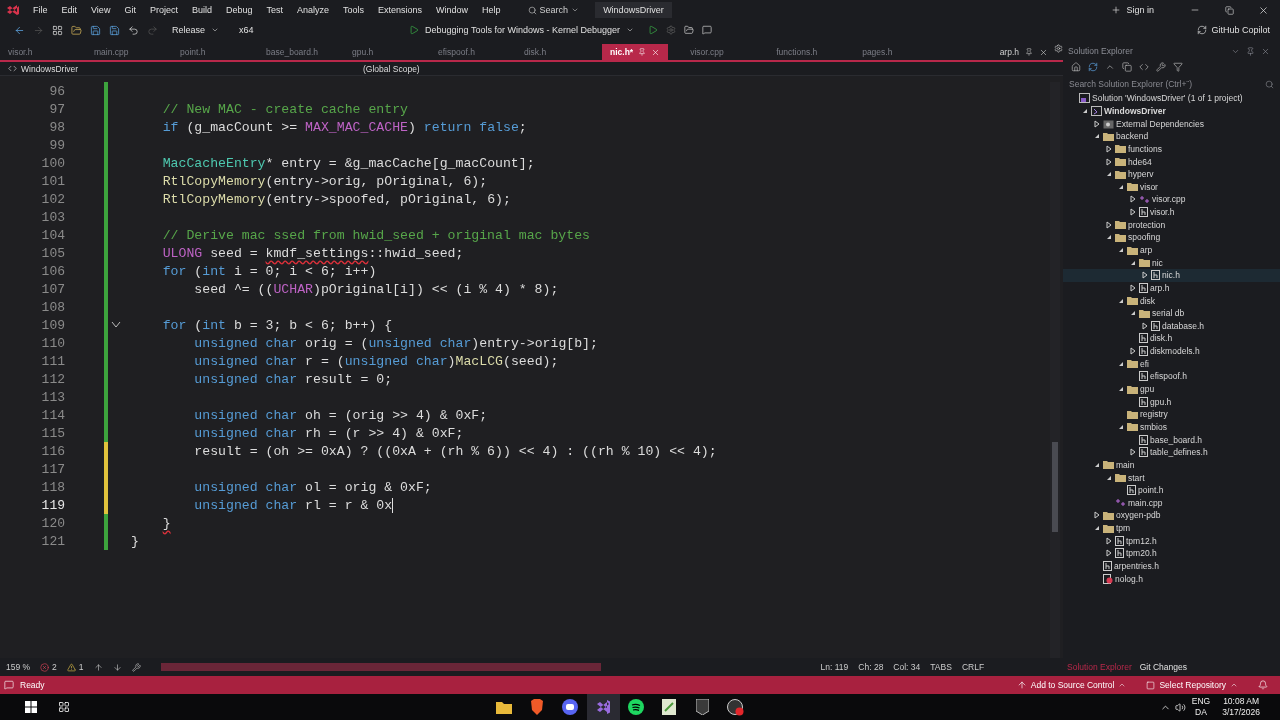 The width and height of the screenshot is (1280, 720). I want to click on configuration-dropdown: Release, so click(196, 30).